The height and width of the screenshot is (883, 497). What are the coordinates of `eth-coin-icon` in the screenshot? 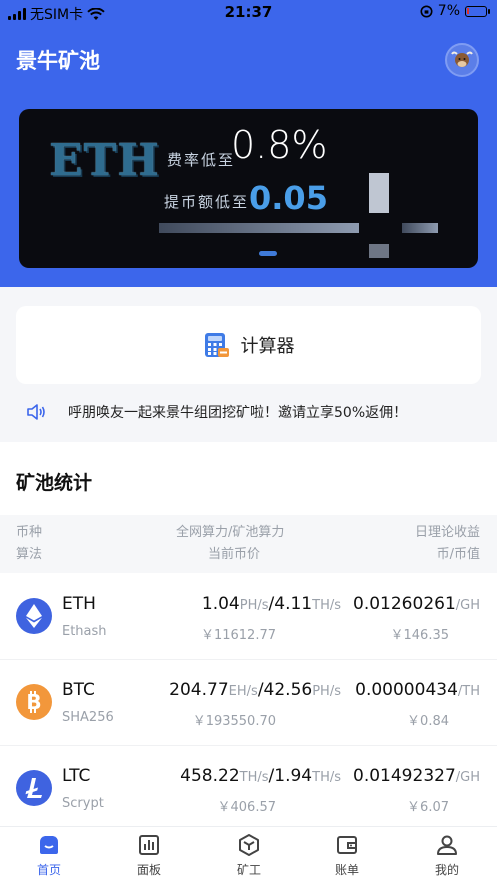 It's located at (34, 616).